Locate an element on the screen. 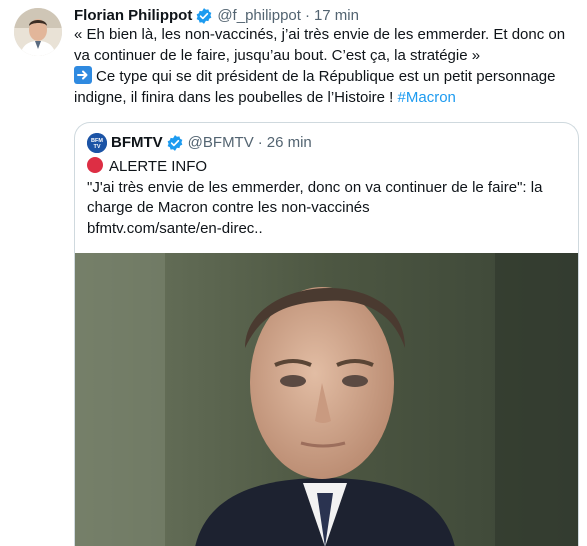 The height and width of the screenshot is (546, 587). author-name: Florian Philippot is located at coordinates (133, 16).